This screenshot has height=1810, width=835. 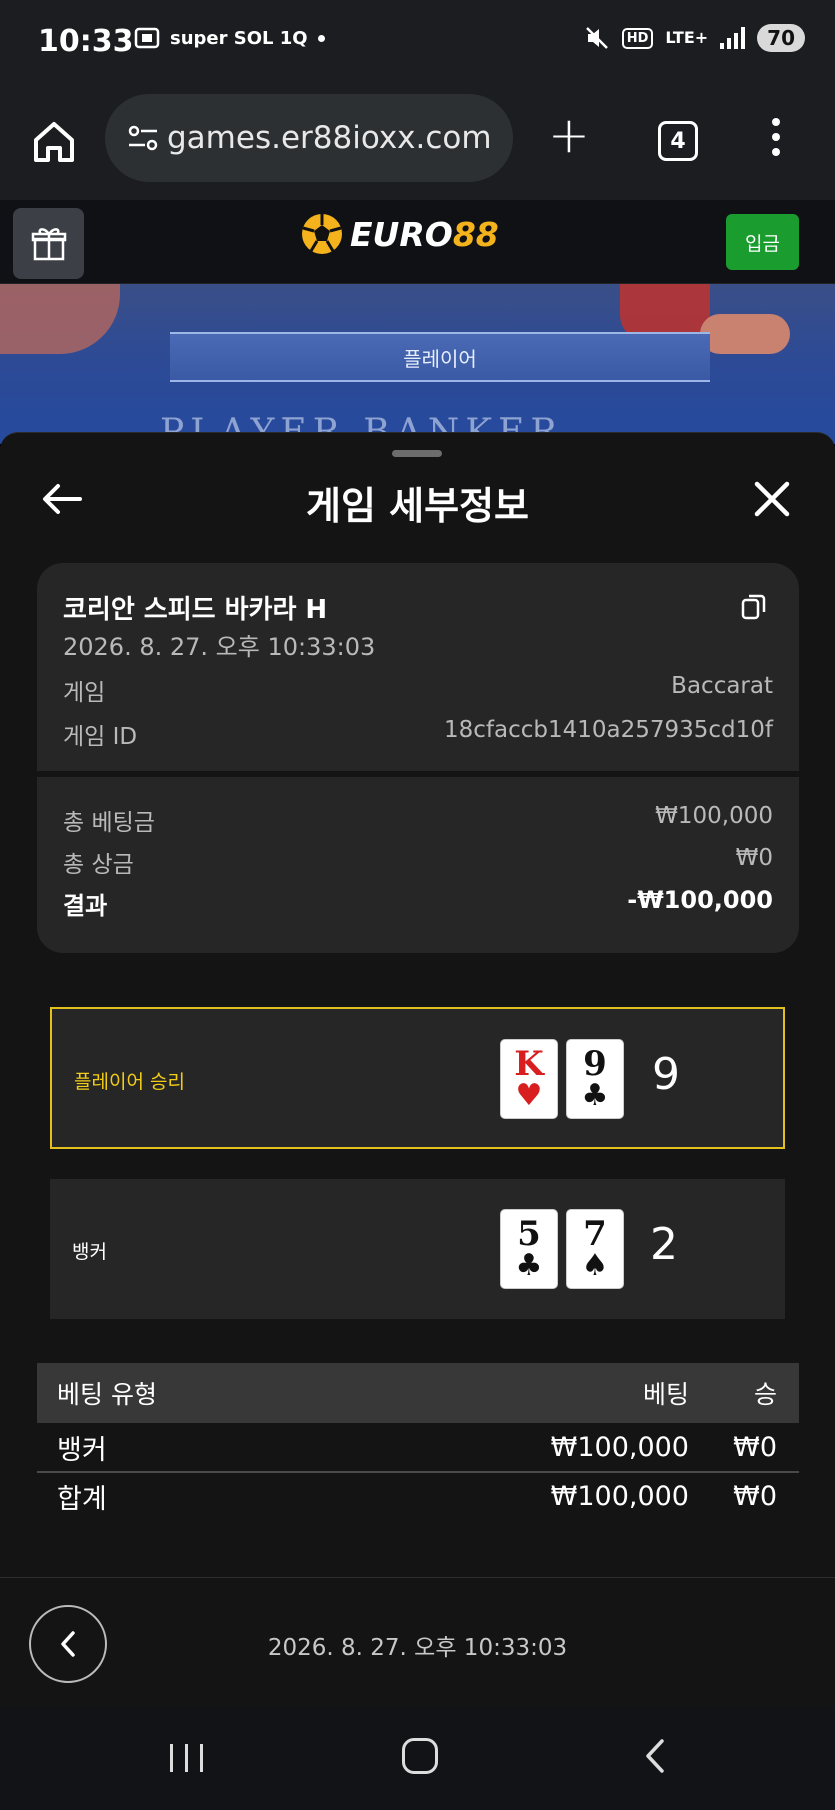 What do you see at coordinates (109, 823) in the screenshot?
I see `total-bet-label: 총 베팅금` at bounding box center [109, 823].